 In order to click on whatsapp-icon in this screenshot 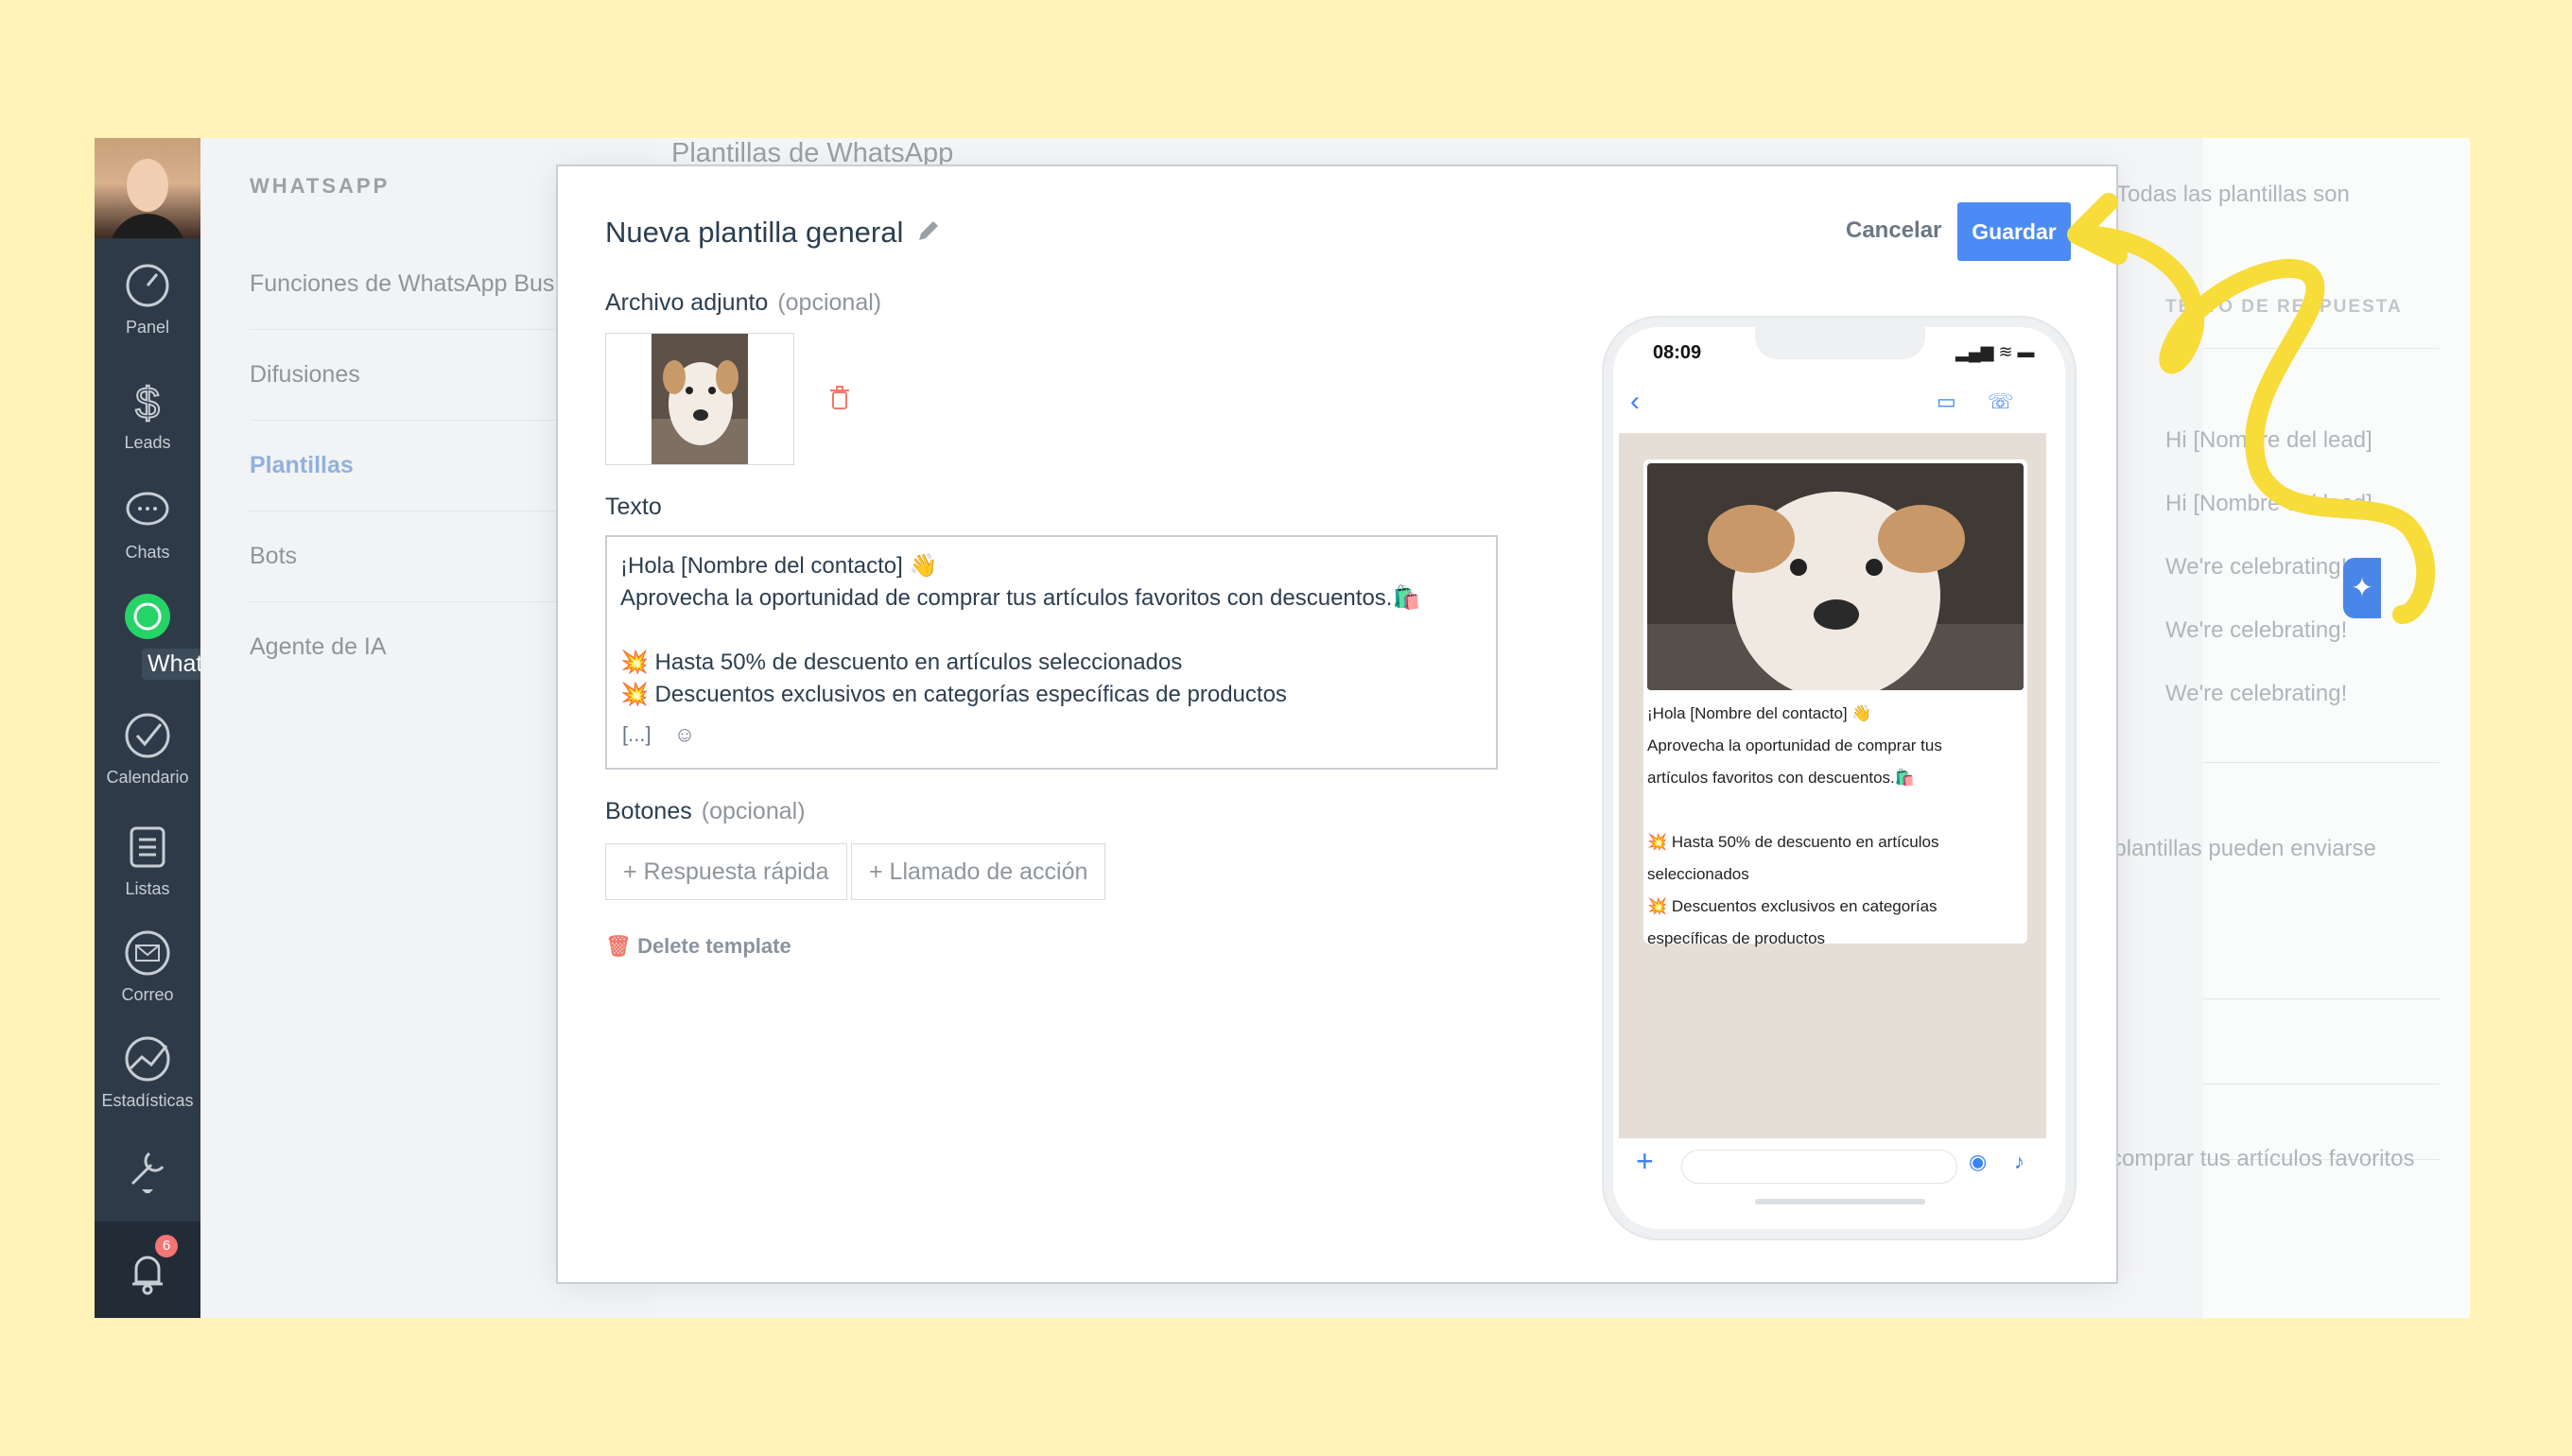, I will do `click(147, 616)`.